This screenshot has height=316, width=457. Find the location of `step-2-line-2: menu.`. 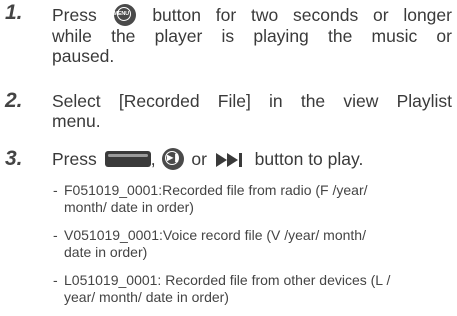

step-2-line-2: menu. is located at coordinates (76, 121).